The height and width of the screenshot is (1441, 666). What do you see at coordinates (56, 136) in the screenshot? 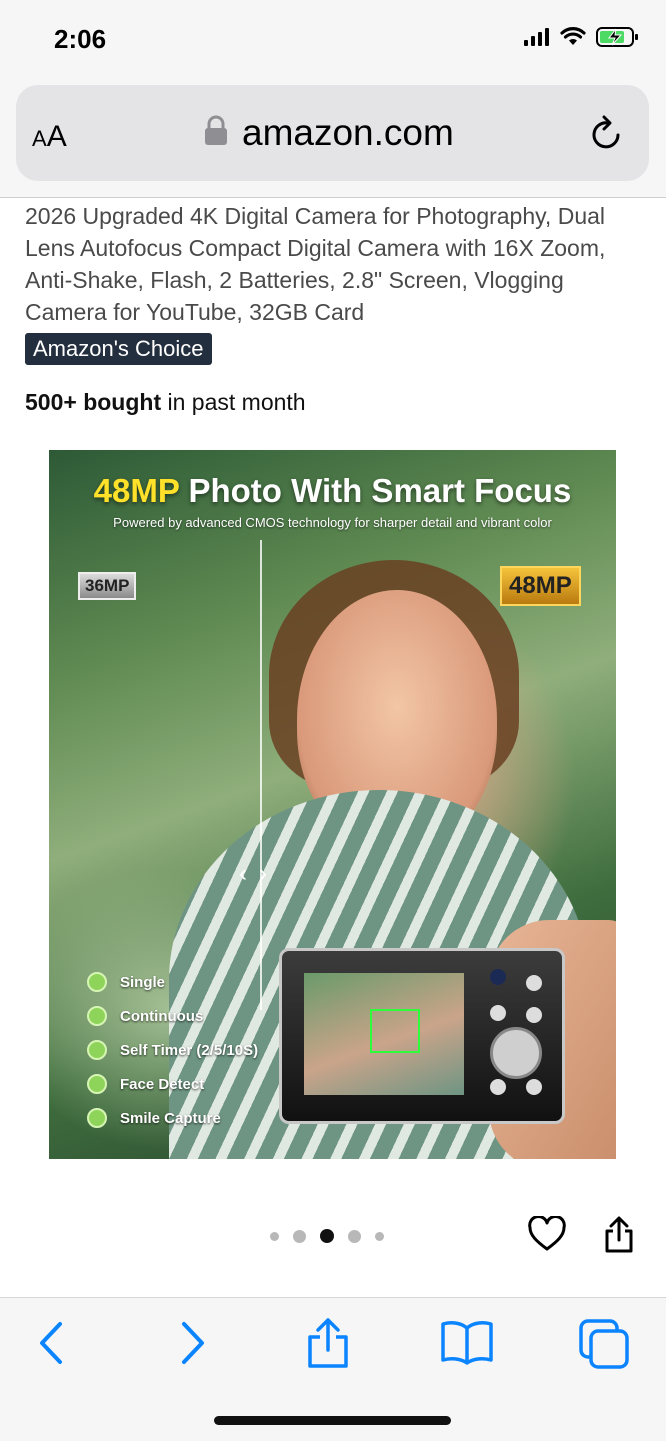
I see `text-size-label-large: A` at bounding box center [56, 136].